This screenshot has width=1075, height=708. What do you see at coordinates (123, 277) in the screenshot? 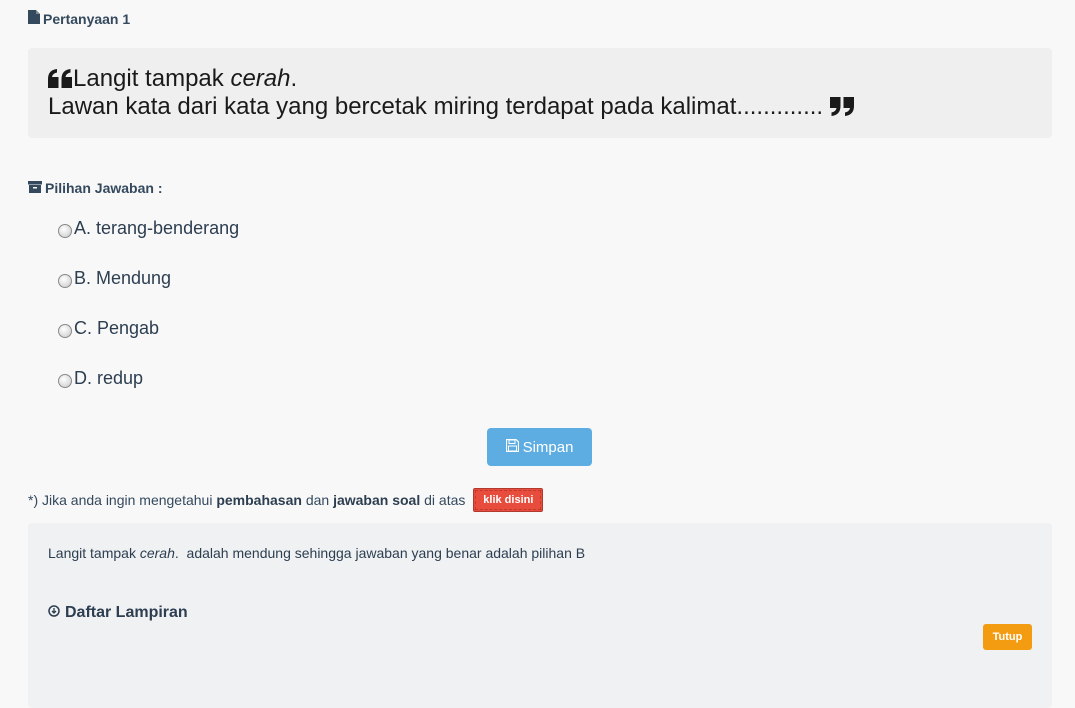
I see `option-label: B. Mendung` at bounding box center [123, 277].